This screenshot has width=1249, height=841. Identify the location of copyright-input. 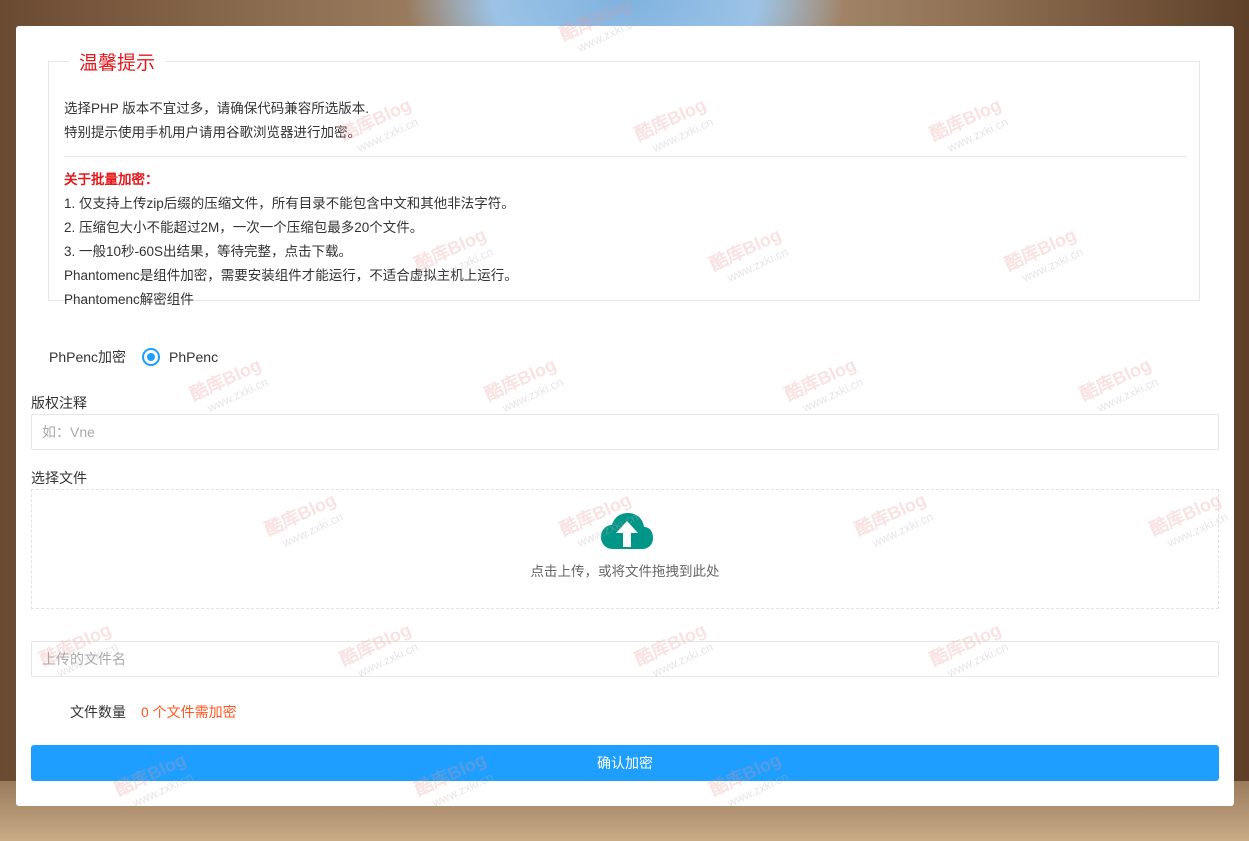
(625, 432).